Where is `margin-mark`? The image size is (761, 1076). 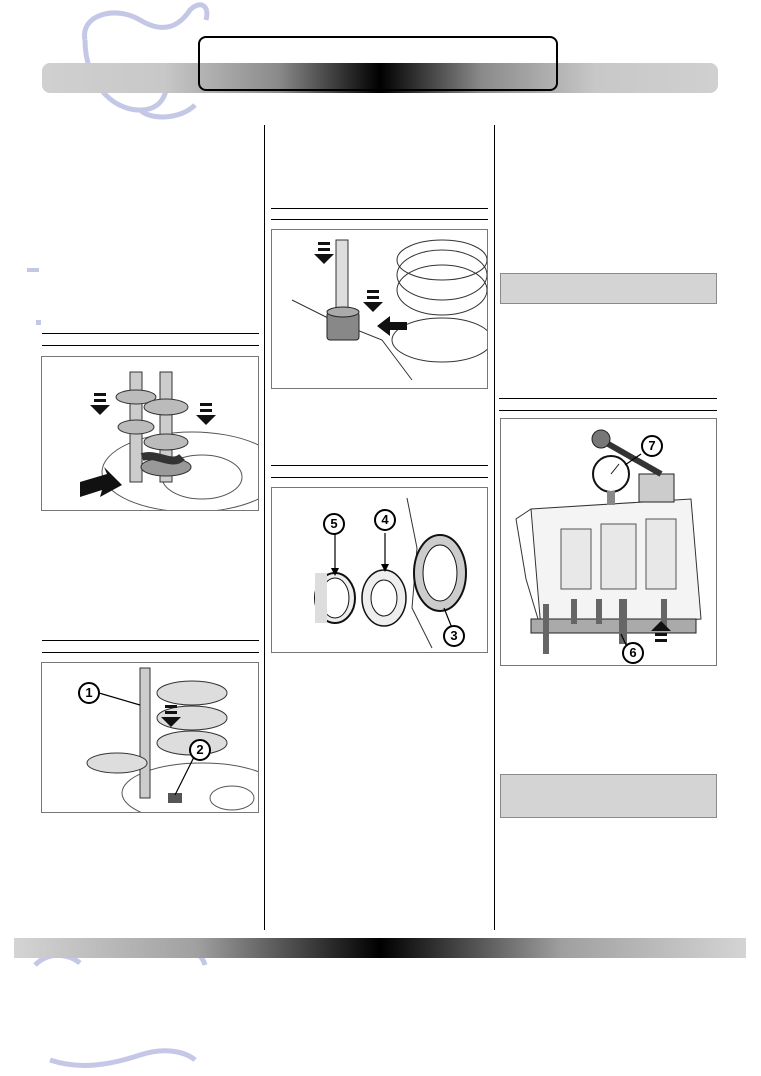
margin-mark is located at coordinates (33, 270).